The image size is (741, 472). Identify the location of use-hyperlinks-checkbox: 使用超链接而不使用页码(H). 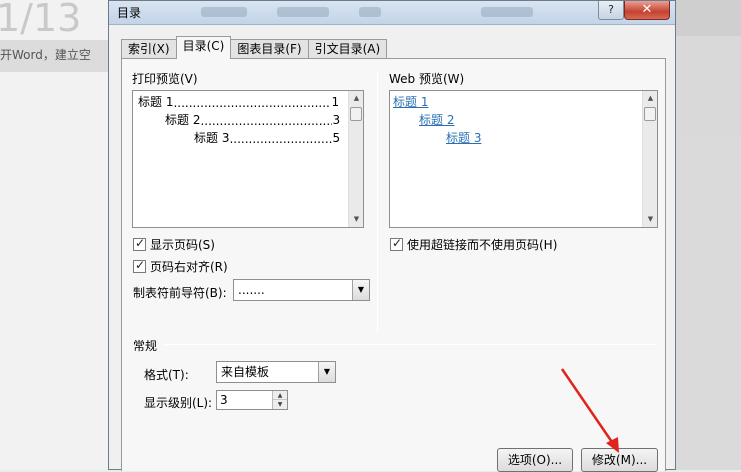
(473, 244).